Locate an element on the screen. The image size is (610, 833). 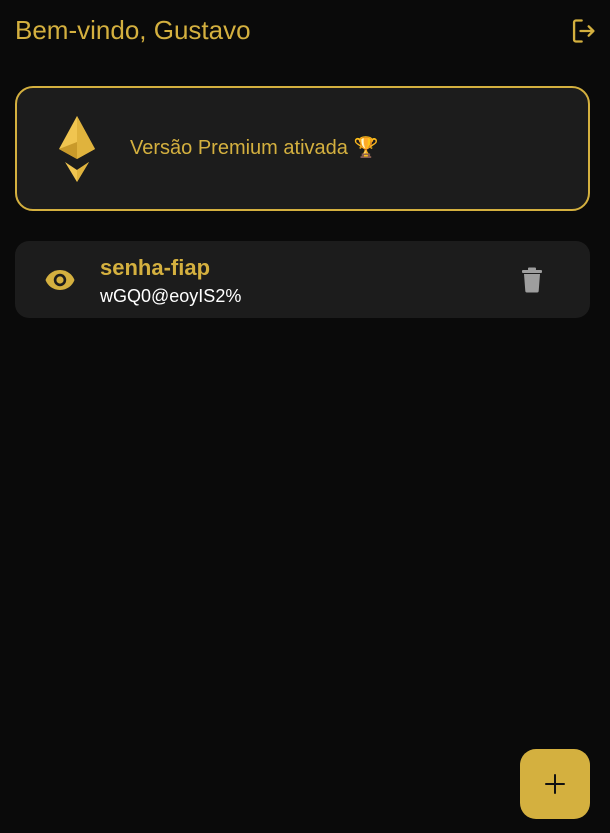
password-name: senha-fiap is located at coordinates (155, 267).